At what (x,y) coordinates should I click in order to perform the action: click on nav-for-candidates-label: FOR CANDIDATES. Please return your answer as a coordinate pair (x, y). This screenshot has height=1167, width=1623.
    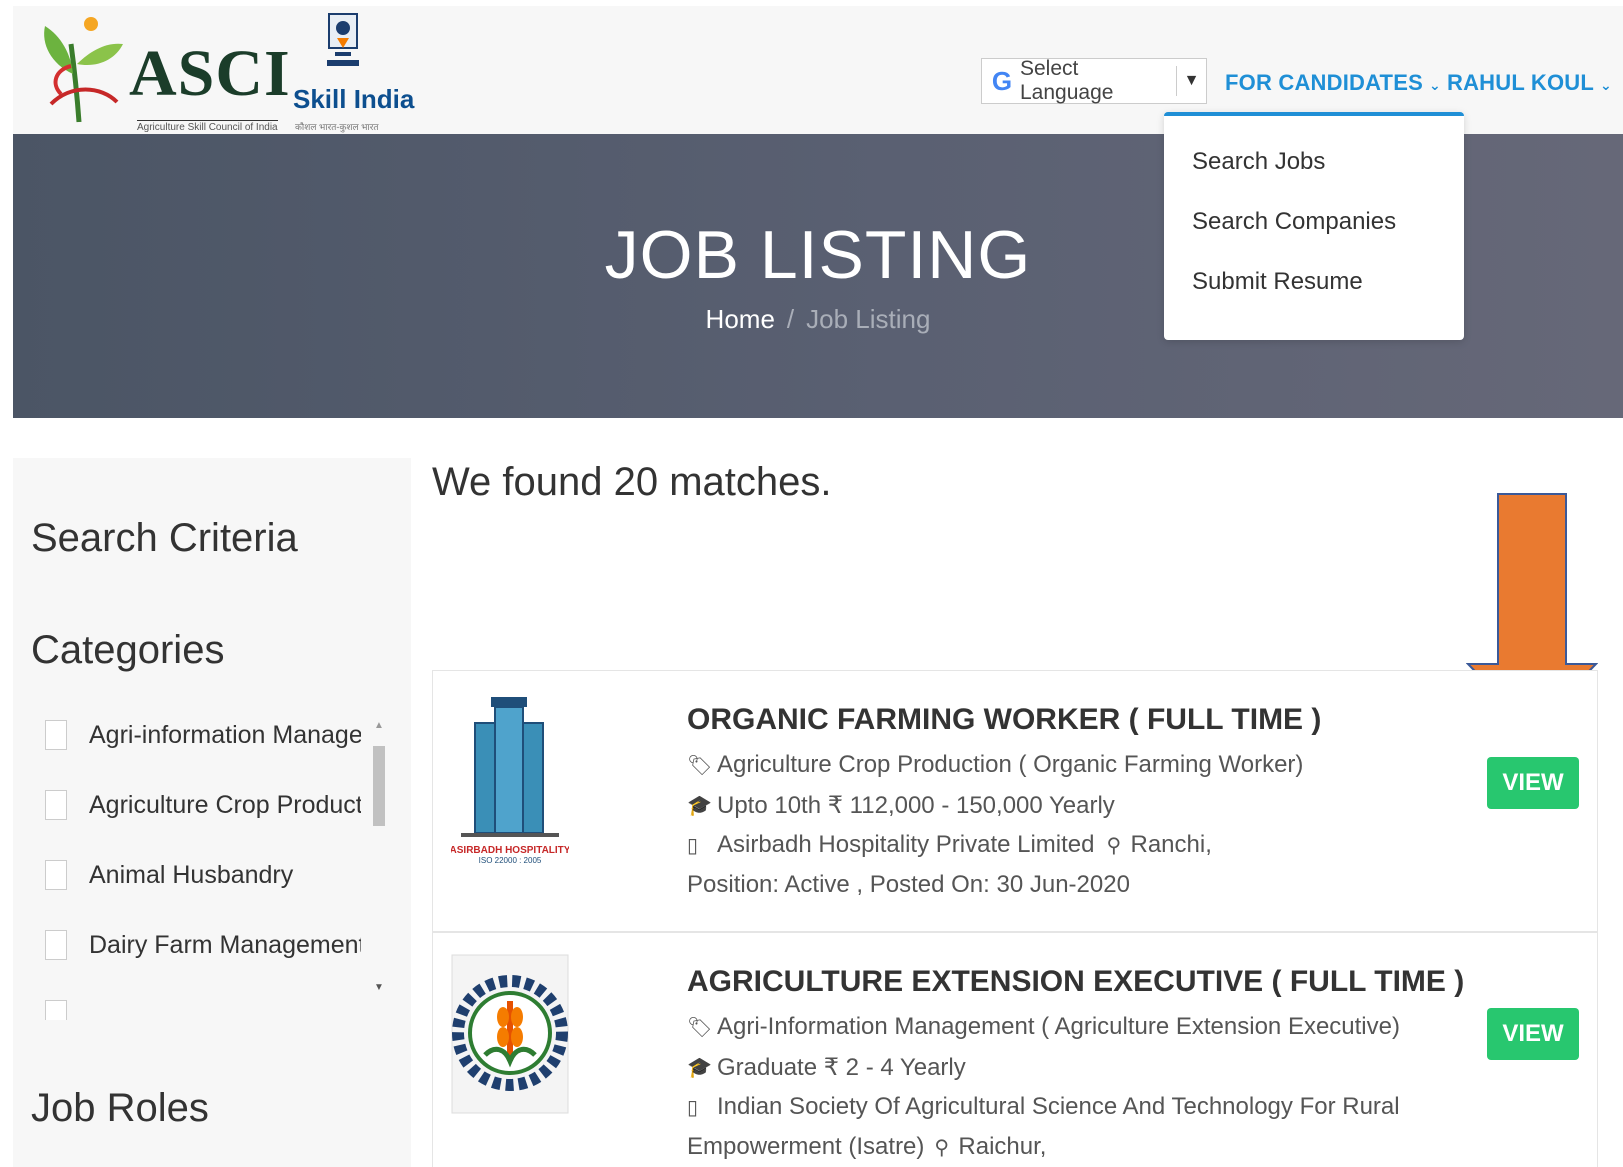
    Looking at the image, I should click on (1324, 82).